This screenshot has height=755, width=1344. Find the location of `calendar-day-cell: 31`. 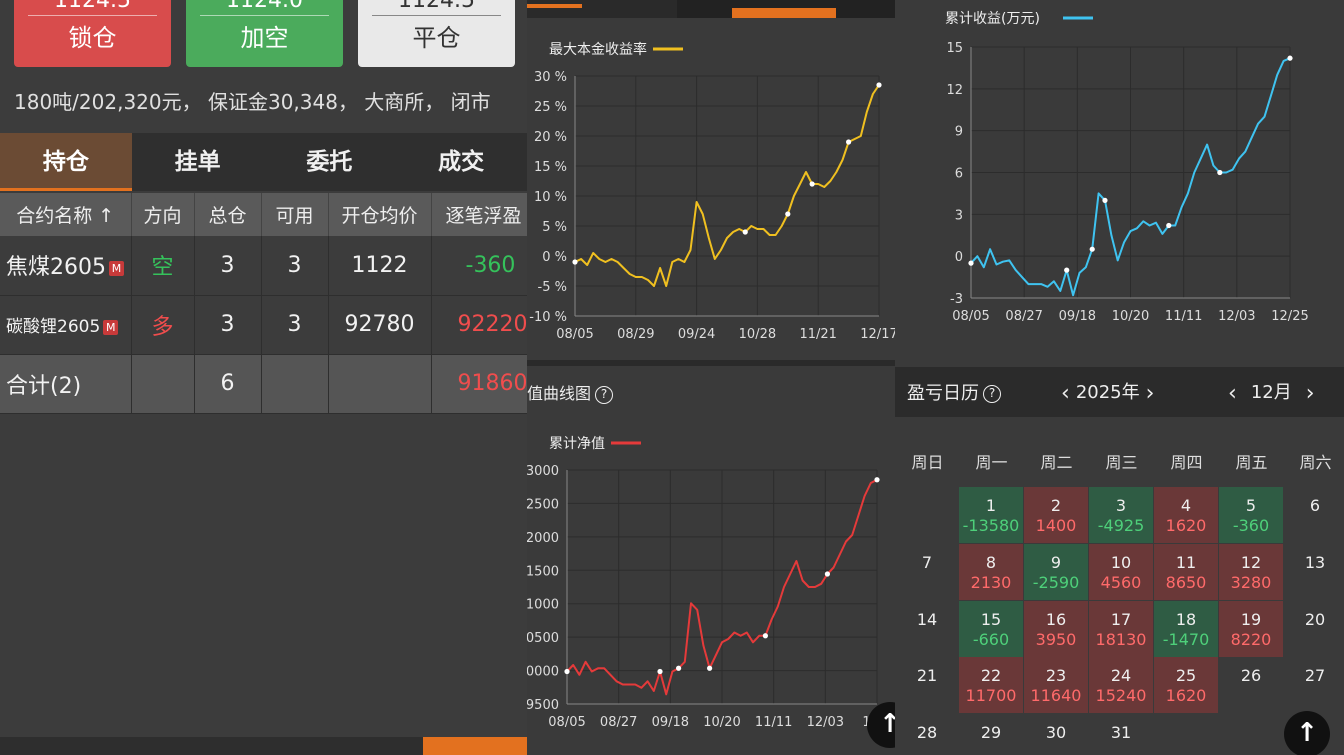

calendar-day-cell: 31 is located at coordinates (1121, 734).